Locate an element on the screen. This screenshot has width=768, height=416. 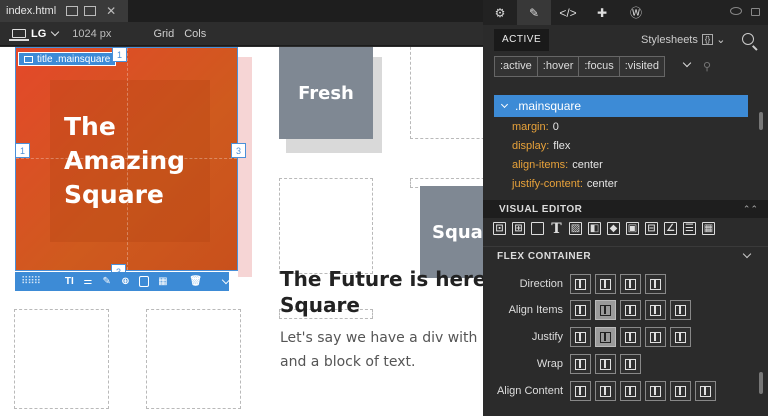
stylesheets-label: Stylesheets is located at coordinates (669, 39).